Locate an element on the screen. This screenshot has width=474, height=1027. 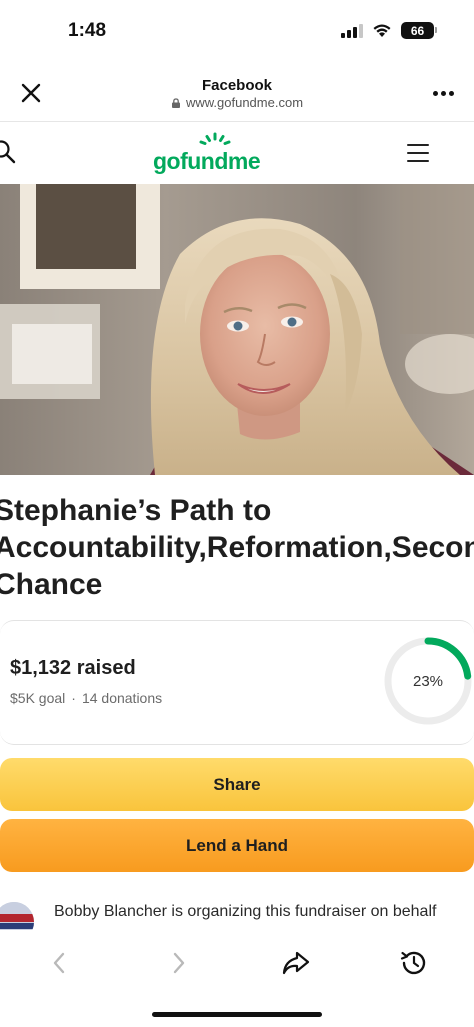
amount-raised: $1,132 raised is located at coordinates (73, 668).